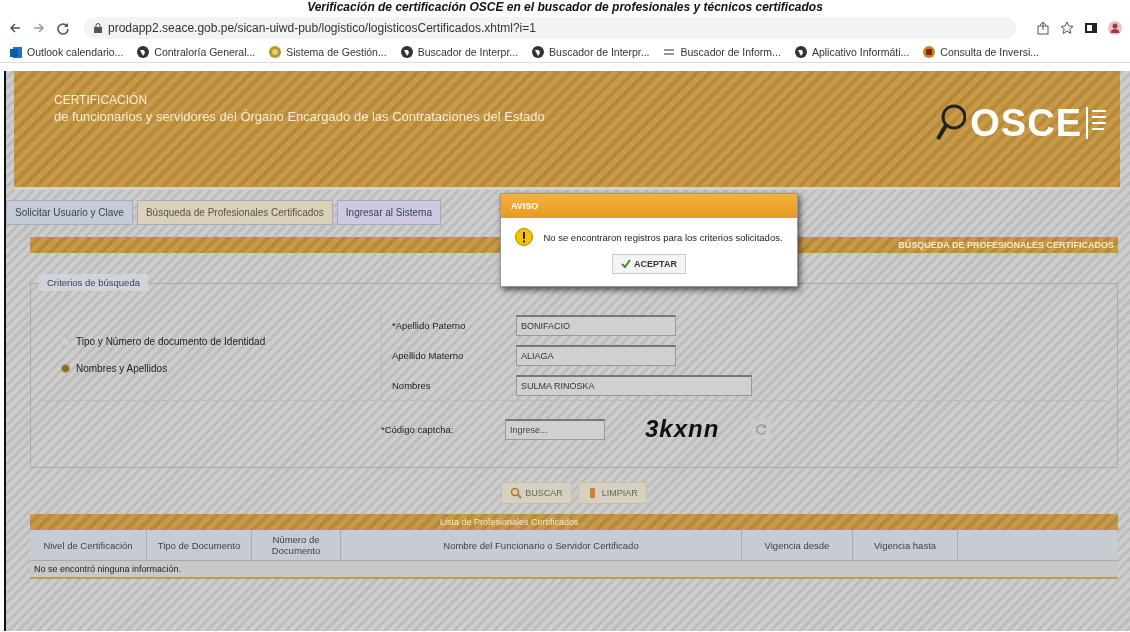 This screenshot has width=1130, height=632. Describe the element at coordinates (669, 52) in the screenshot. I see `lines-icon` at that location.